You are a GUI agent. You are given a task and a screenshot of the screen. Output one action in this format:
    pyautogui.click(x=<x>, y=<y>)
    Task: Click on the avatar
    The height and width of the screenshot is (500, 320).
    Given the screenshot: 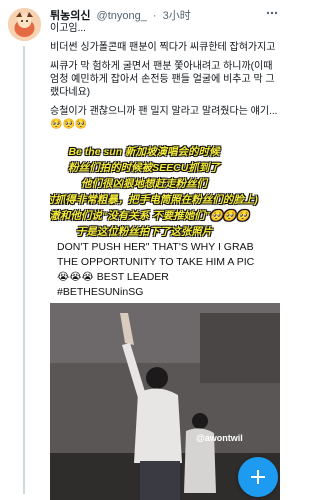 What is the action you would take?
    pyautogui.click(x=24, y=24)
    